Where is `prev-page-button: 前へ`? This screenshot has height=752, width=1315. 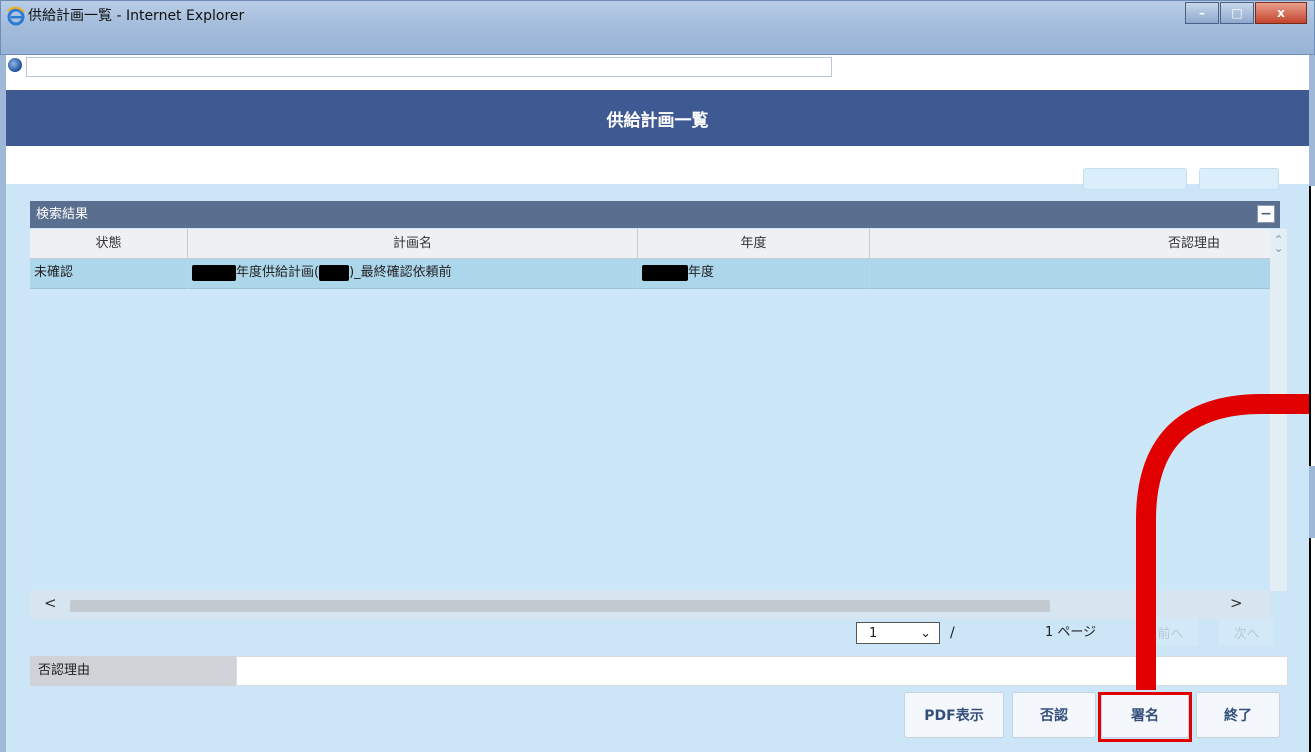 prev-page-button: 前へ is located at coordinates (1170, 632).